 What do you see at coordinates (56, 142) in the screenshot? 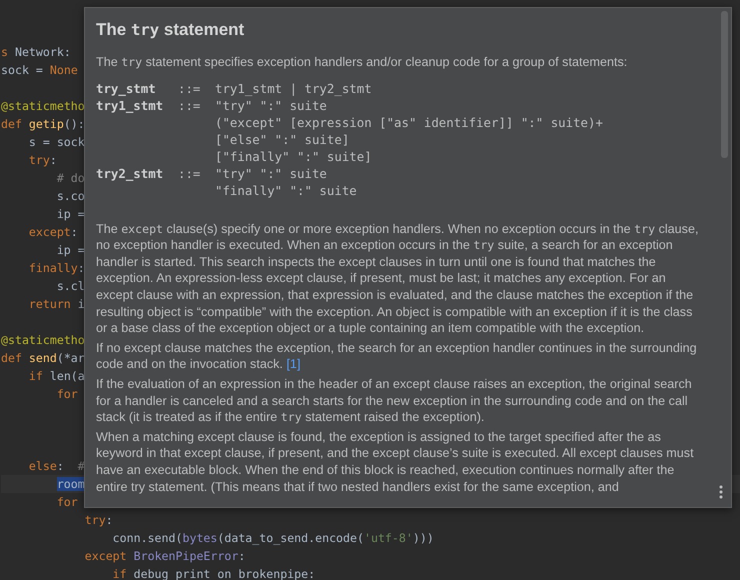
I see `code-line: s = sock` at bounding box center [56, 142].